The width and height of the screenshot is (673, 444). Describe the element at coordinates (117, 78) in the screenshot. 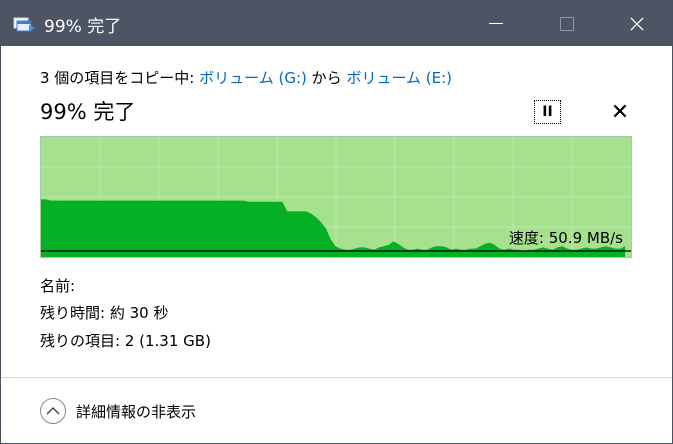

I see `copy-prefix: 3 個の項目をコピー中:` at that location.